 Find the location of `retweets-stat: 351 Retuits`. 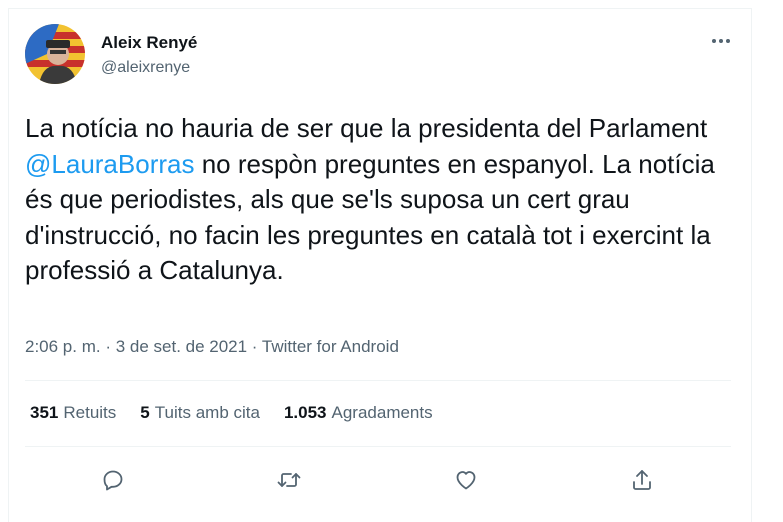

retweets-stat: 351 Retuits is located at coordinates (73, 413).